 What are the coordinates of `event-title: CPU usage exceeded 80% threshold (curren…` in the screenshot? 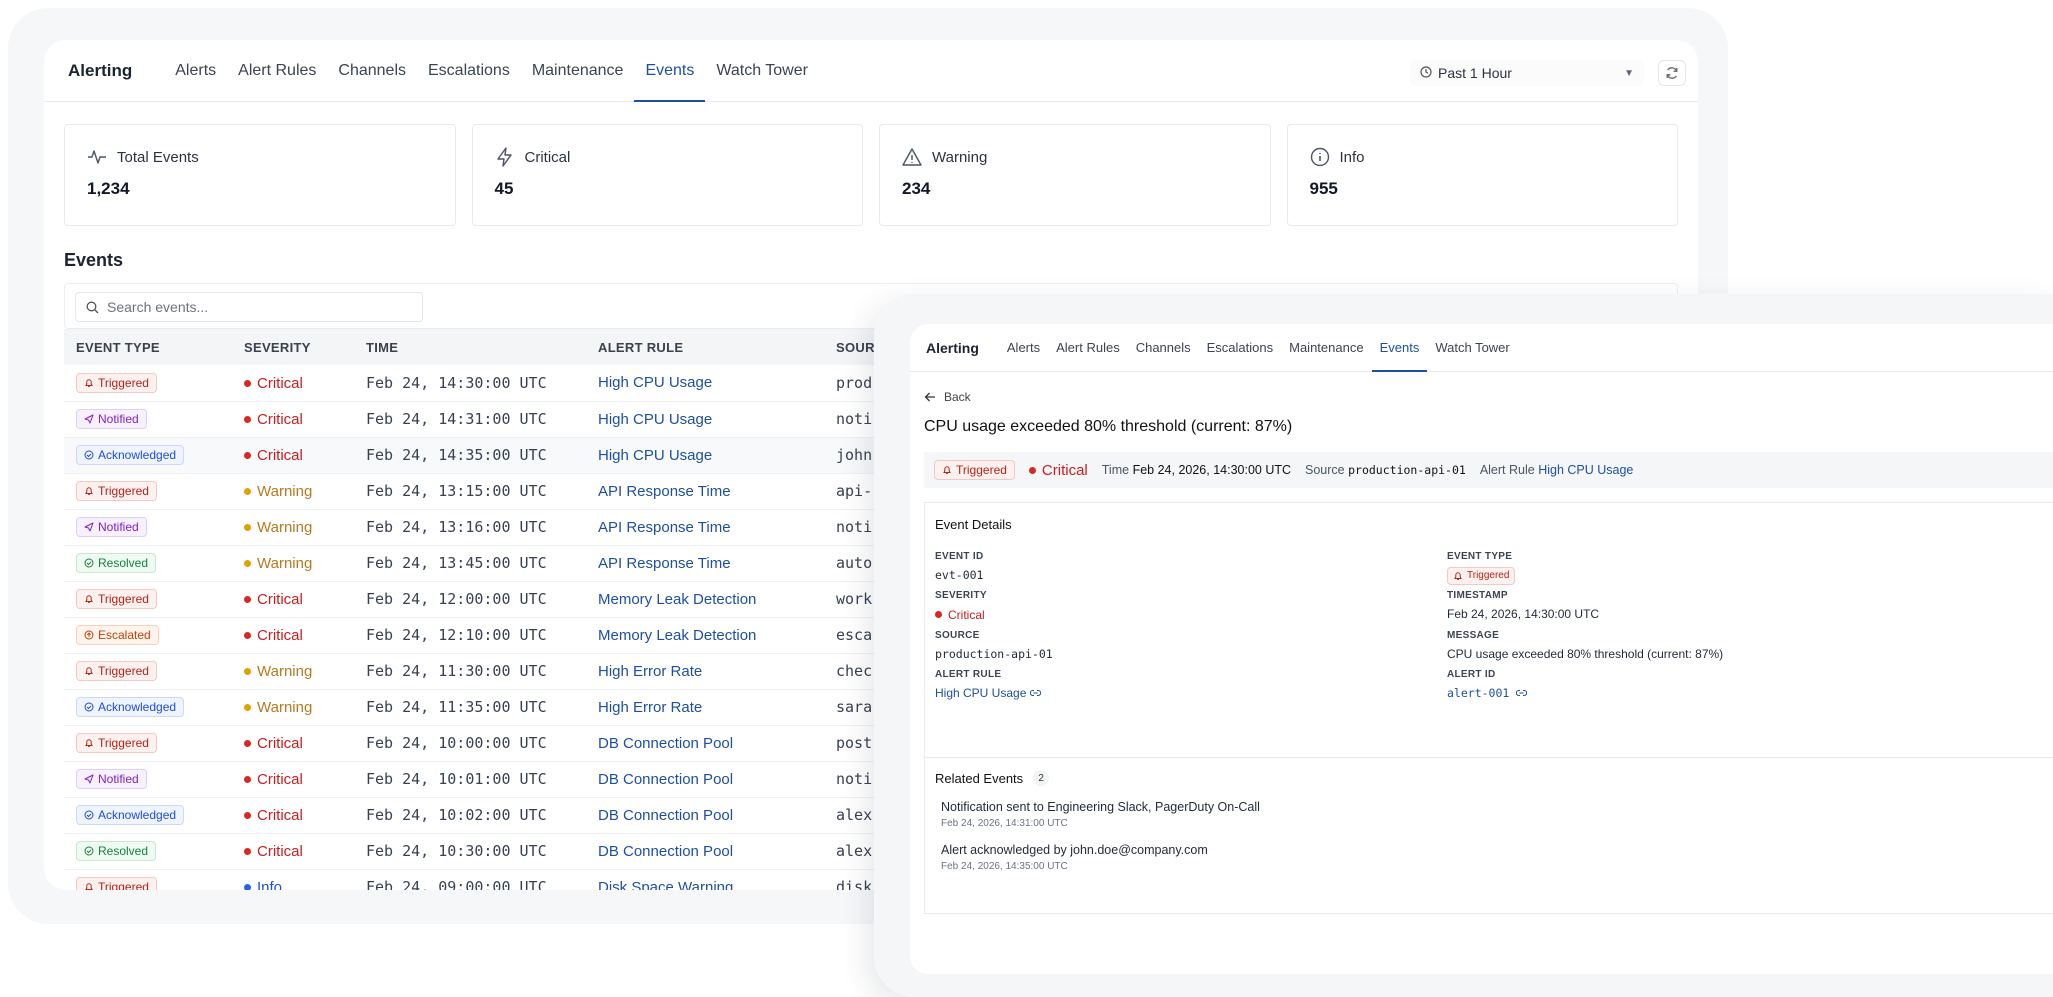 It's located at (1108, 426).